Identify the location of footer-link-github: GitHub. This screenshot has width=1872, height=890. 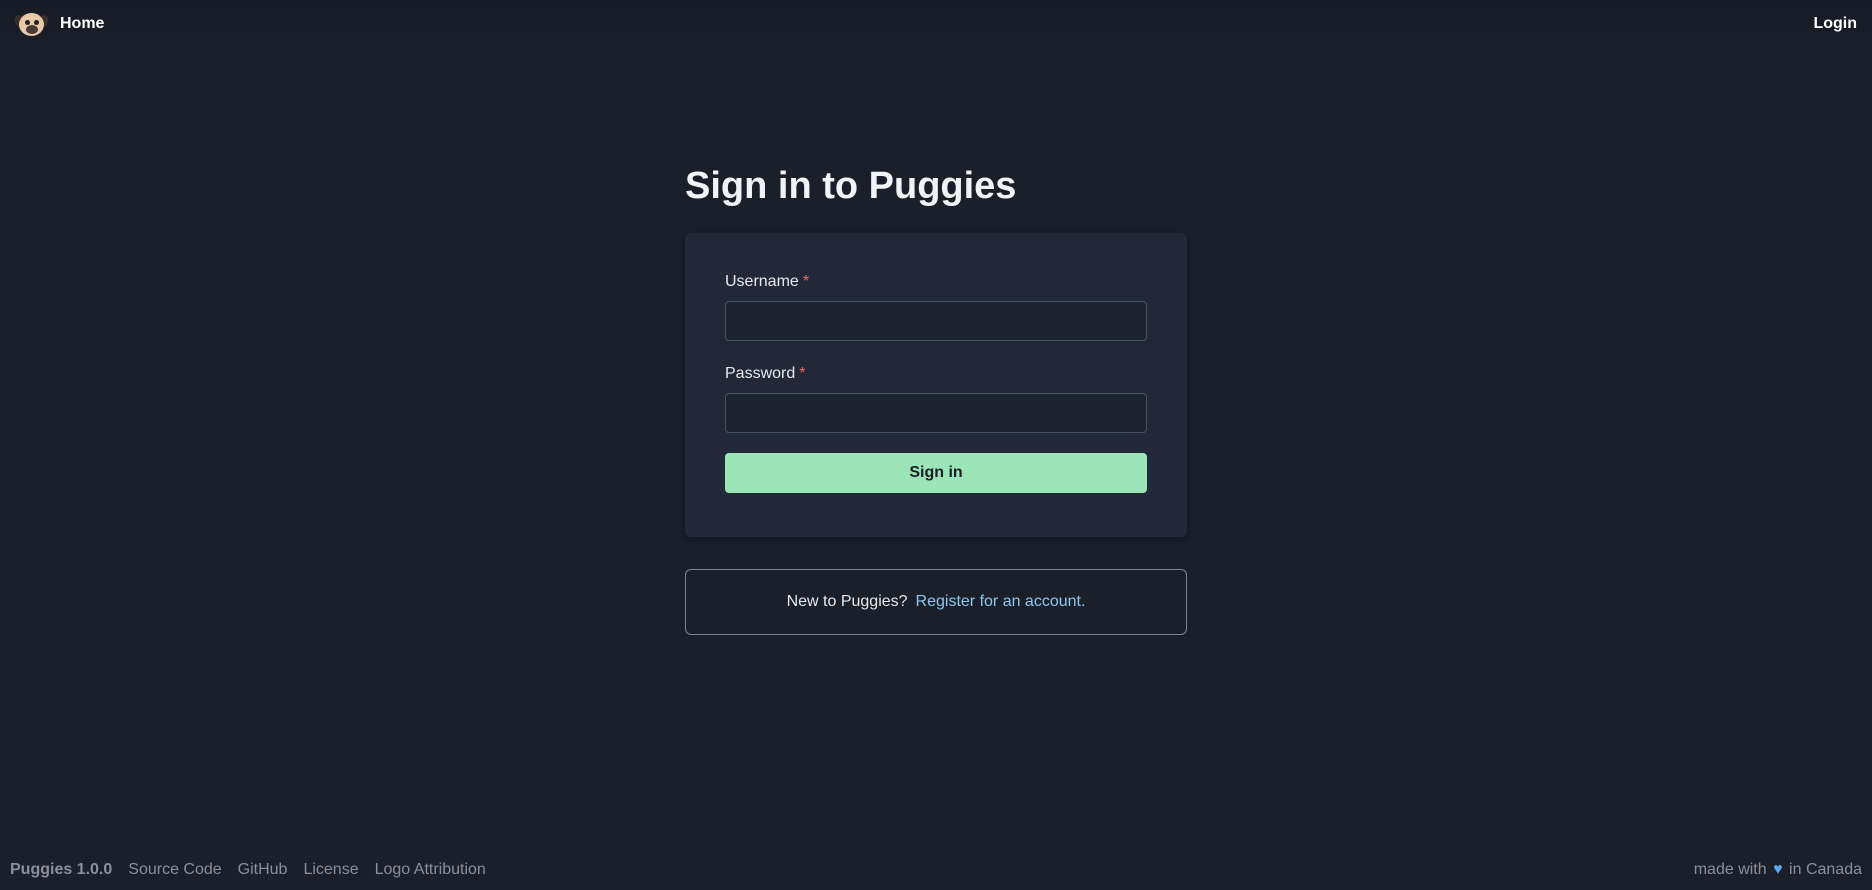
(263, 870).